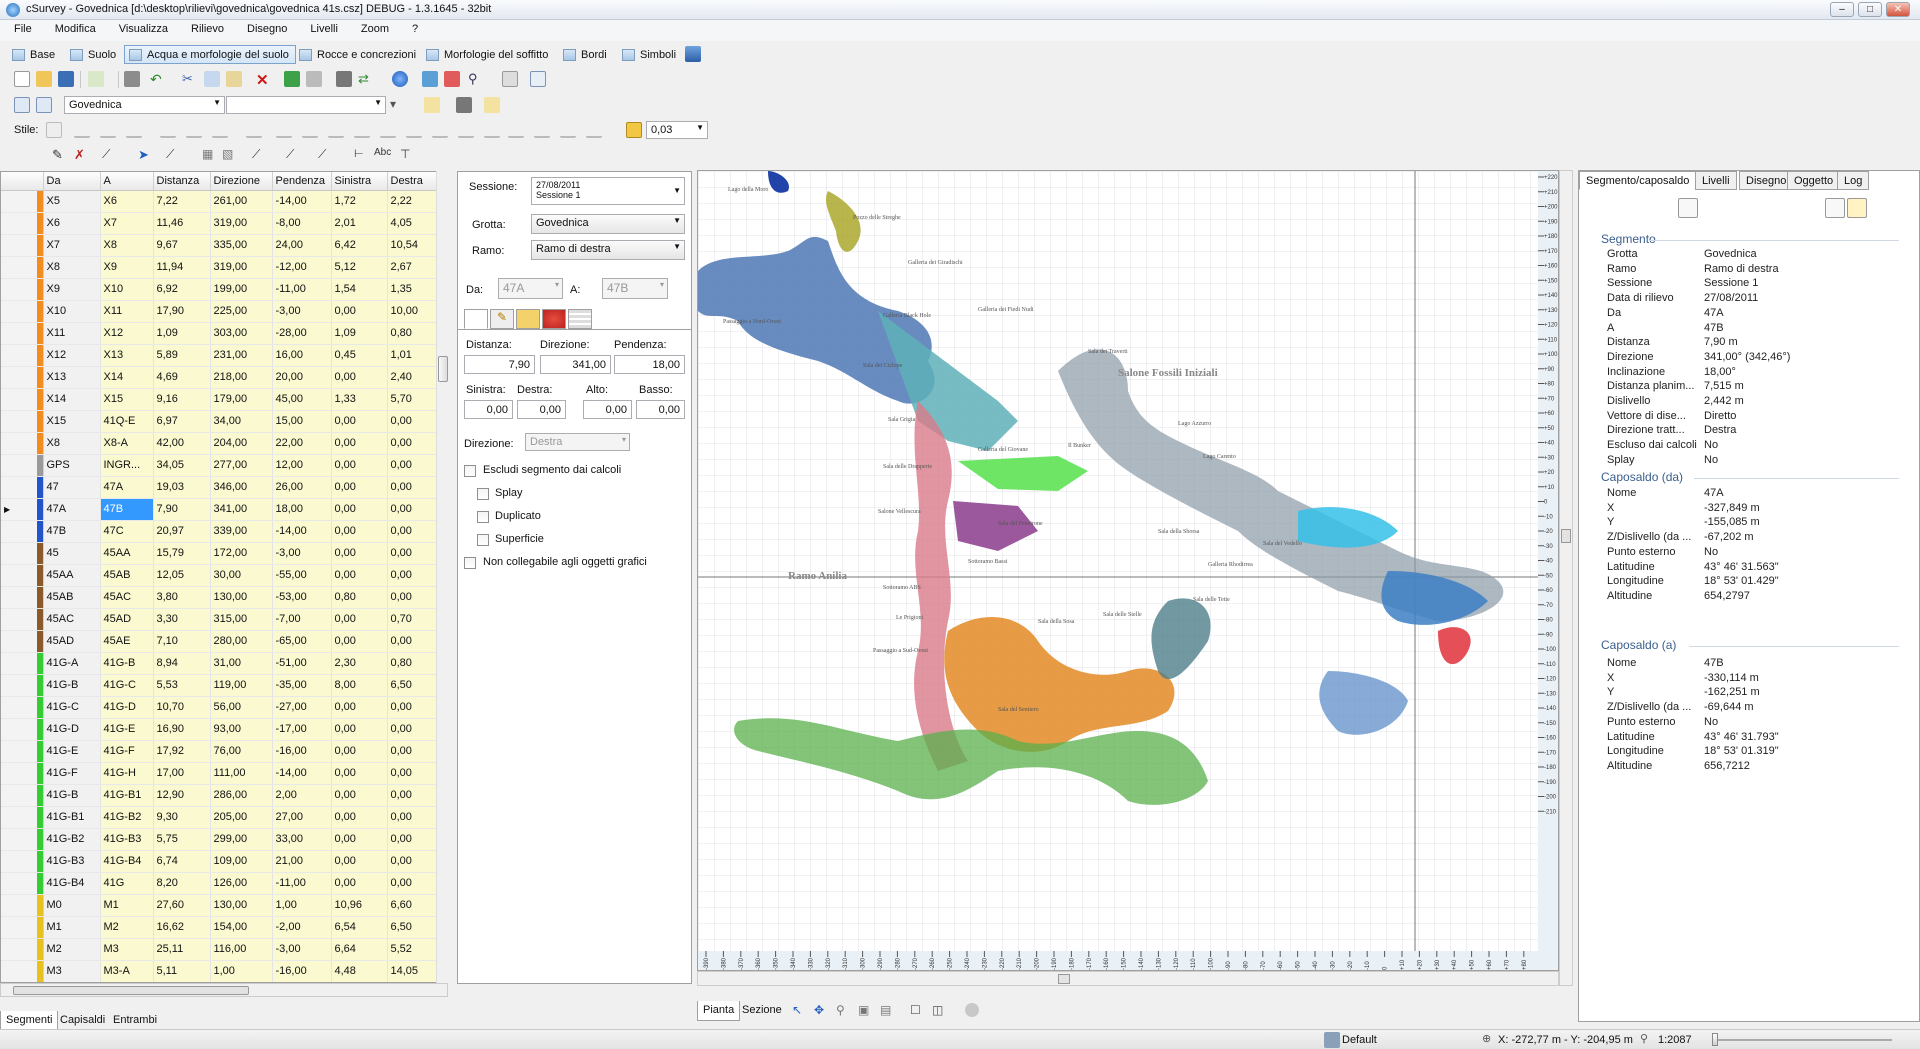  What do you see at coordinates (72, 289) in the screenshot?
I see `cell-da: X9` at bounding box center [72, 289].